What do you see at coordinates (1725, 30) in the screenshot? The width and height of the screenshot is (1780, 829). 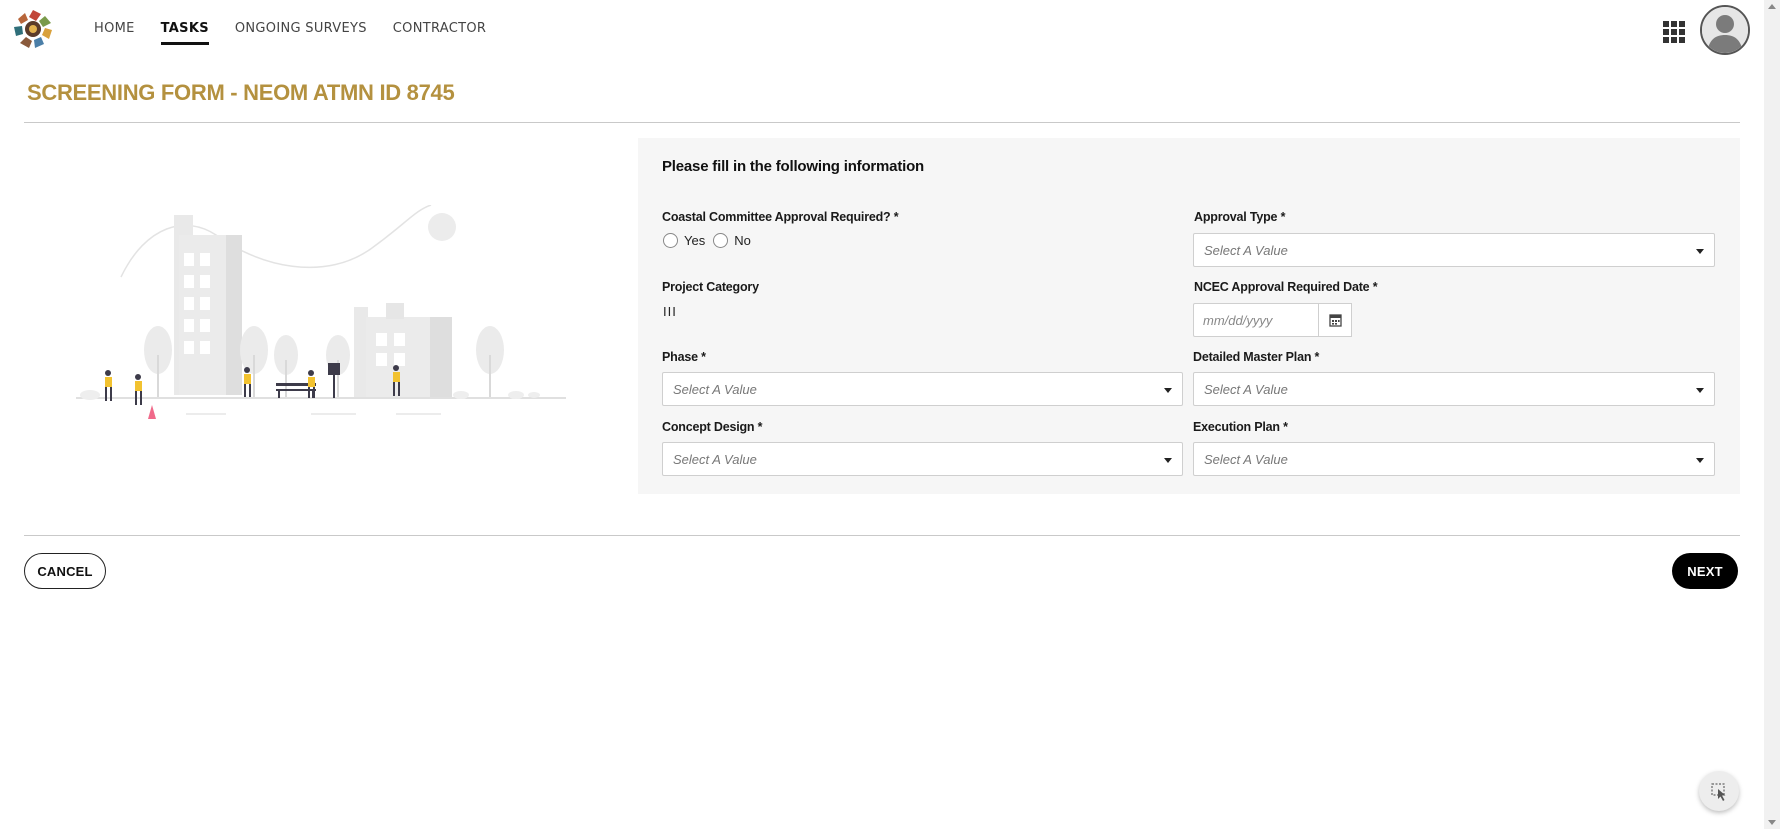 I see `user-avatar-icon` at bounding box center [1725, 30].